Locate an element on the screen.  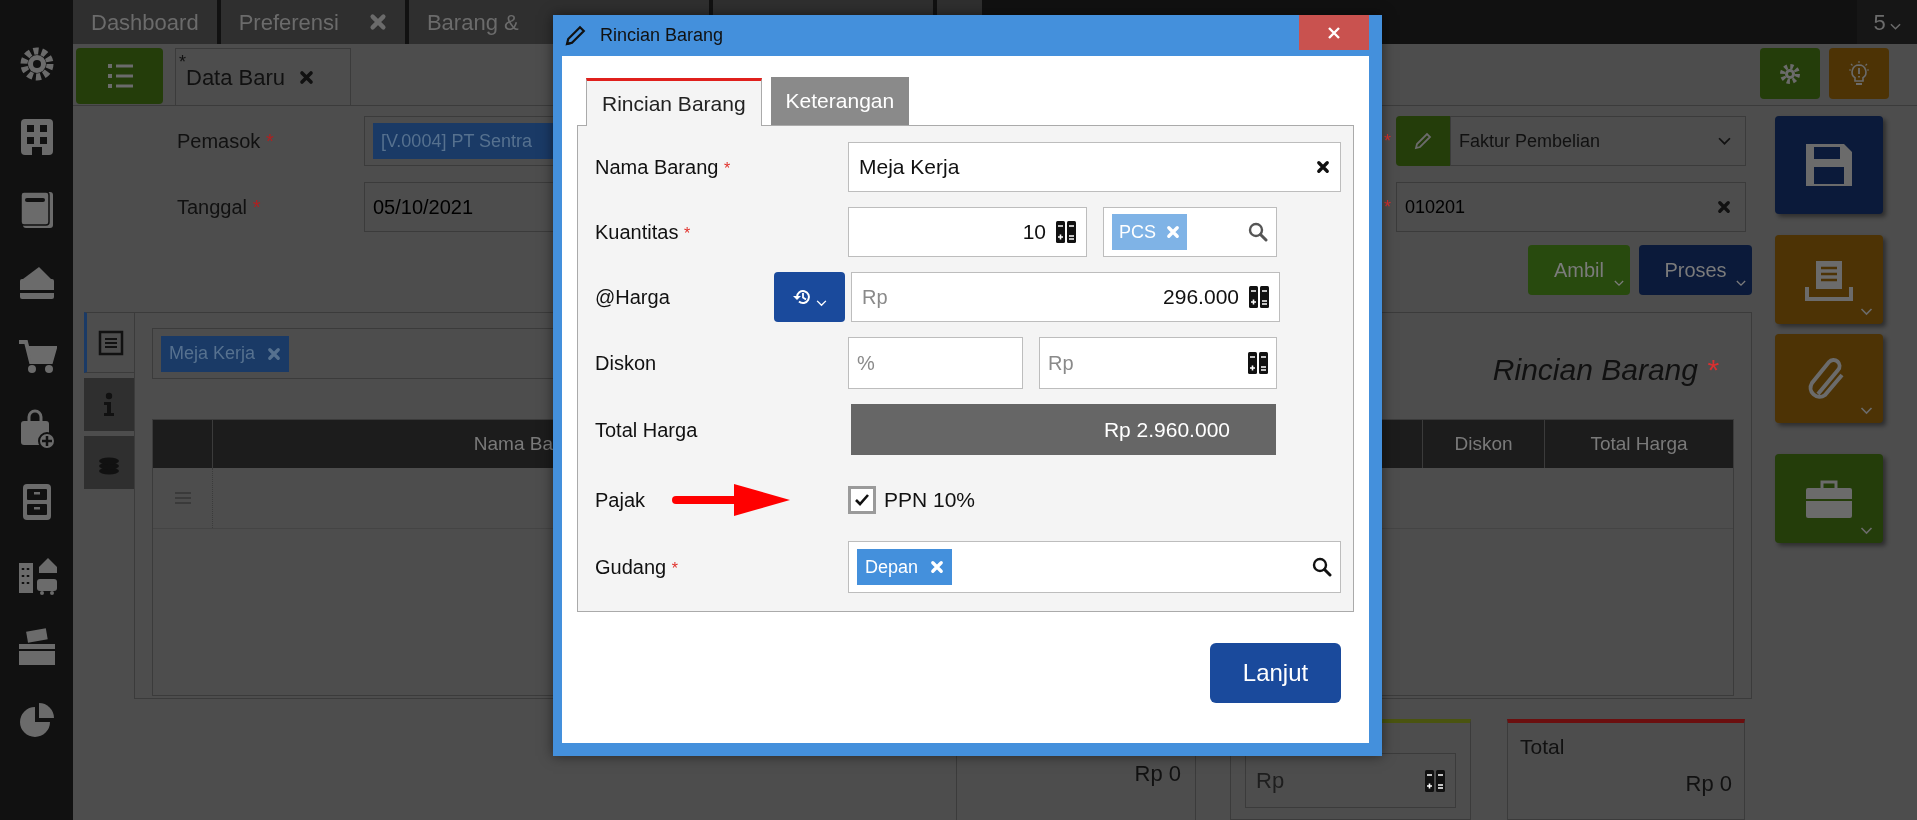
field-label: Kuantitas * is located at coordinates (643, 232).